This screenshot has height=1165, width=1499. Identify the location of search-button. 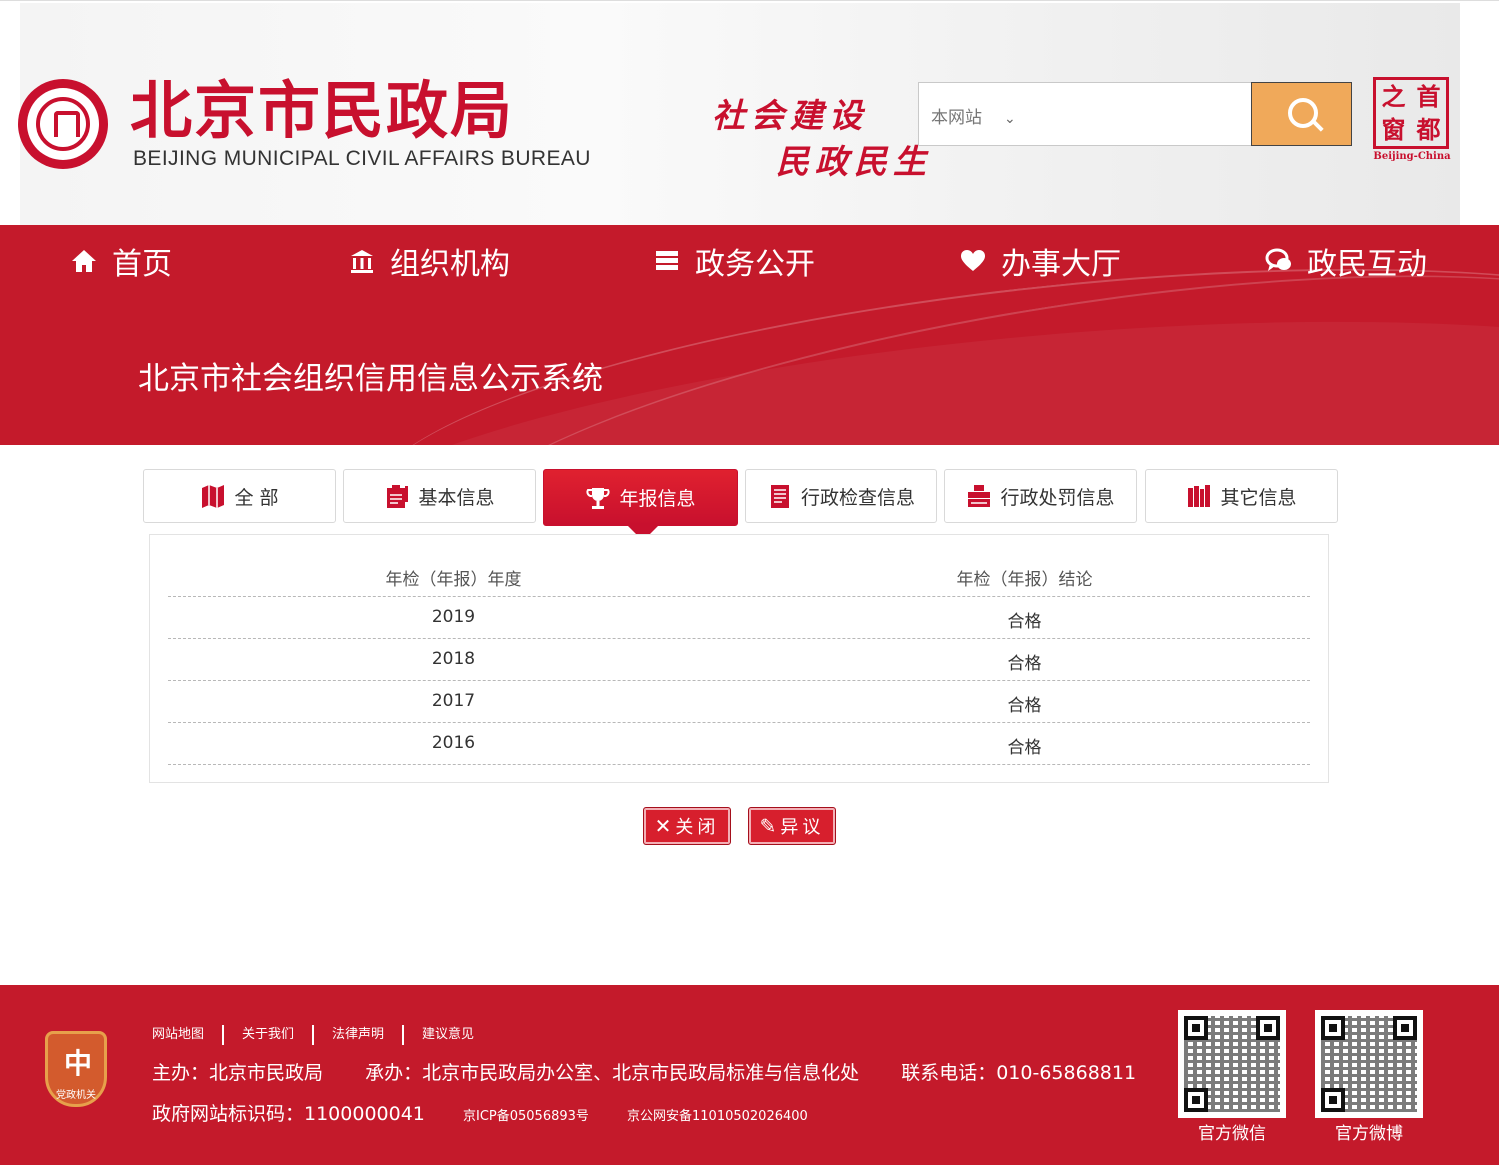
(1301, 114).